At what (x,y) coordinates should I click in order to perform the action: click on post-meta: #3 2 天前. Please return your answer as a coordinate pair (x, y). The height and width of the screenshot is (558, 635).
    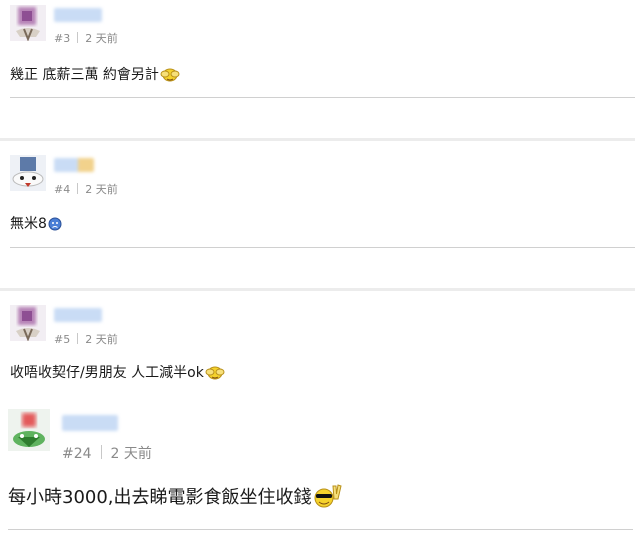
    Looking at the image, I should click on (86, 38).